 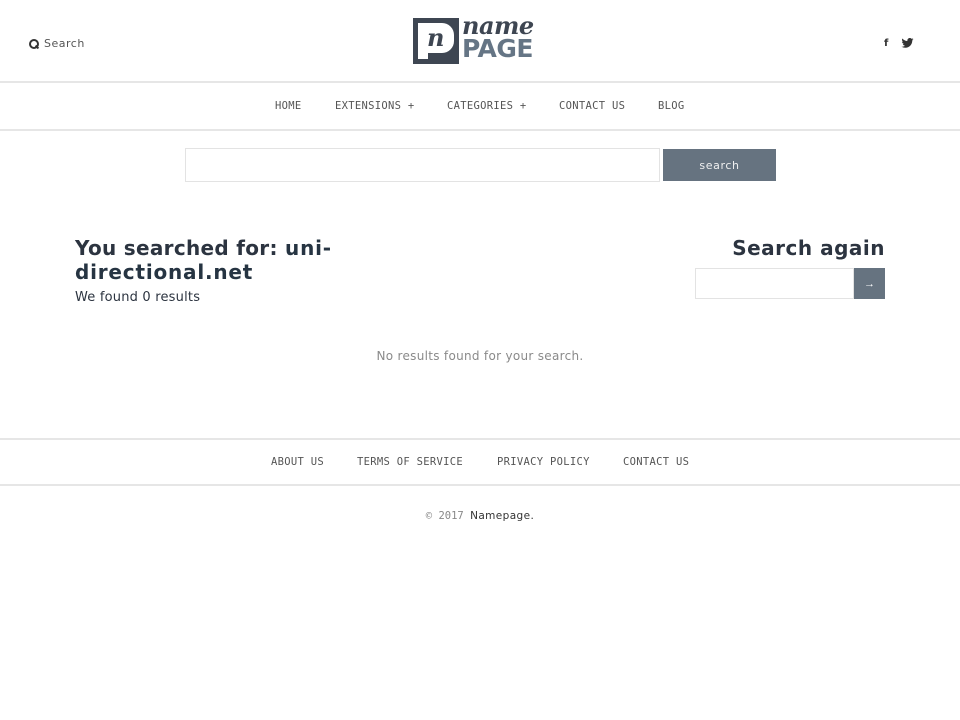 What do you see at coordinates (422, 165) in the screenshot?
I see `main-search-input` at bounding box center [422, 165].